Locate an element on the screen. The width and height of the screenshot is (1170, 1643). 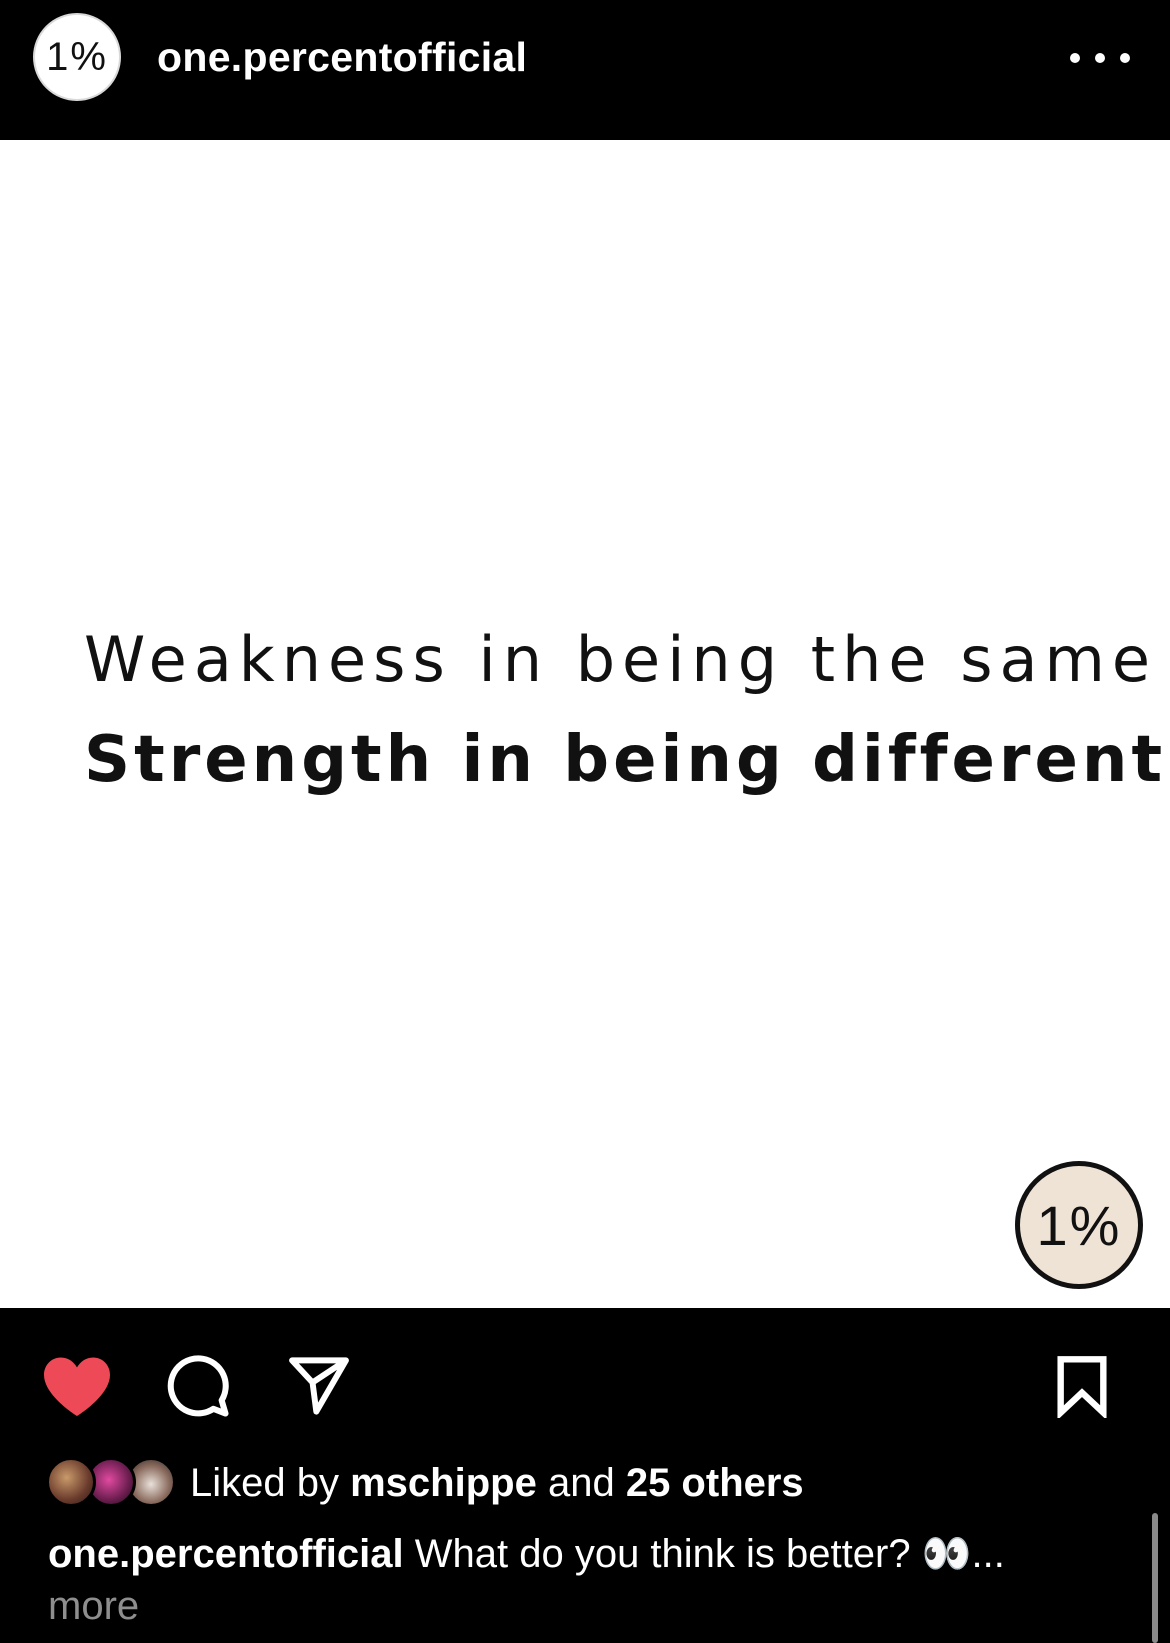
likes-text: Liked by mschippe and 25 others is located at coordinates (497, 1483).